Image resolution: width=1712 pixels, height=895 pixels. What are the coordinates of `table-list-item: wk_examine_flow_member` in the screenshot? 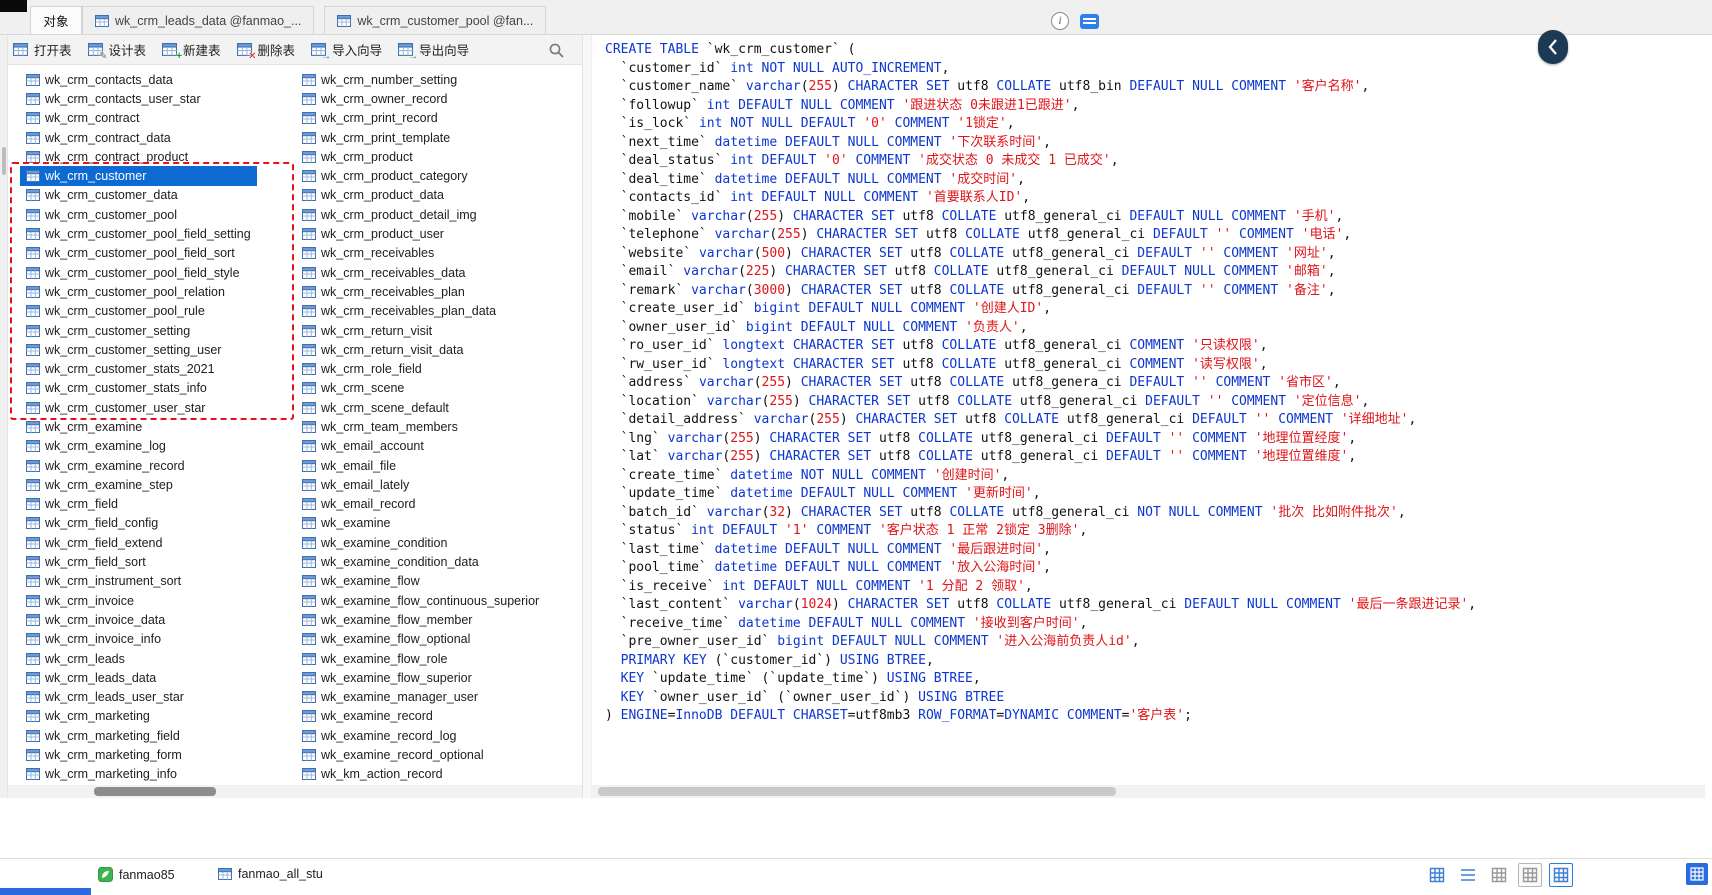 It's located at (420, 619).